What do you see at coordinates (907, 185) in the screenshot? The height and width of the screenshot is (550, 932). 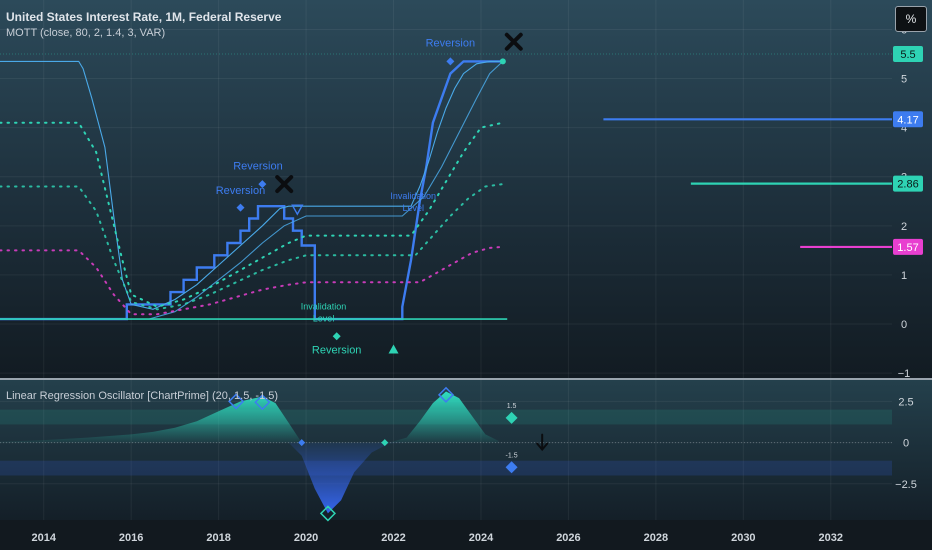 I see `price-tag-text-2: 2.86` at bounding box center [907, 185].